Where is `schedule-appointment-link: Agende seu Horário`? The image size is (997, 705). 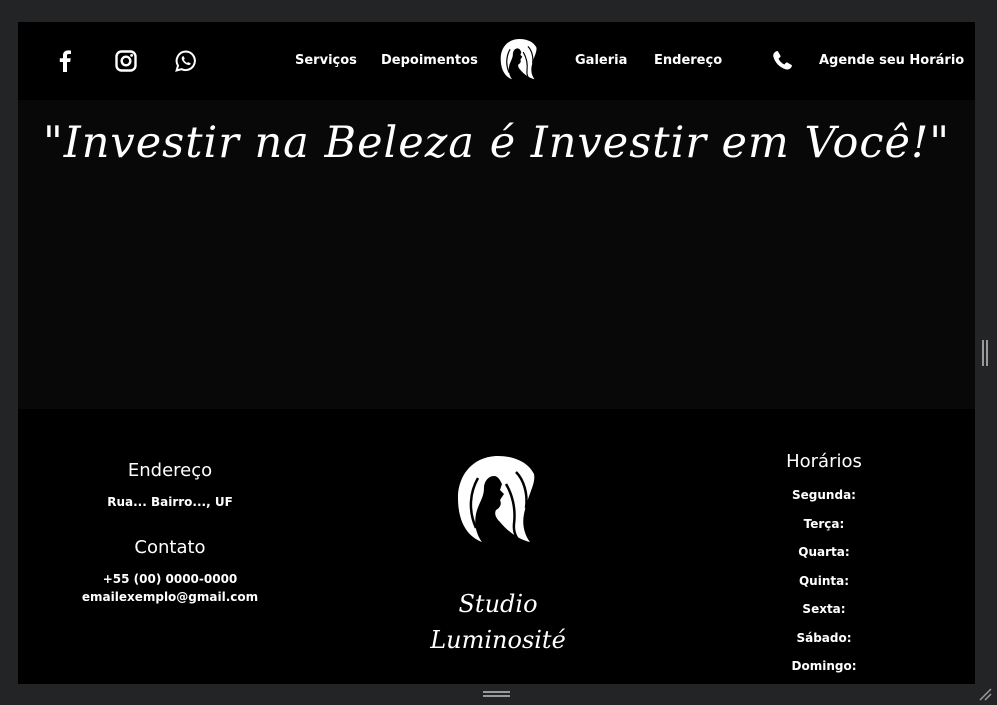 schedule-appointment-link: Agende seu Horário is located at coordinates (891, 60).